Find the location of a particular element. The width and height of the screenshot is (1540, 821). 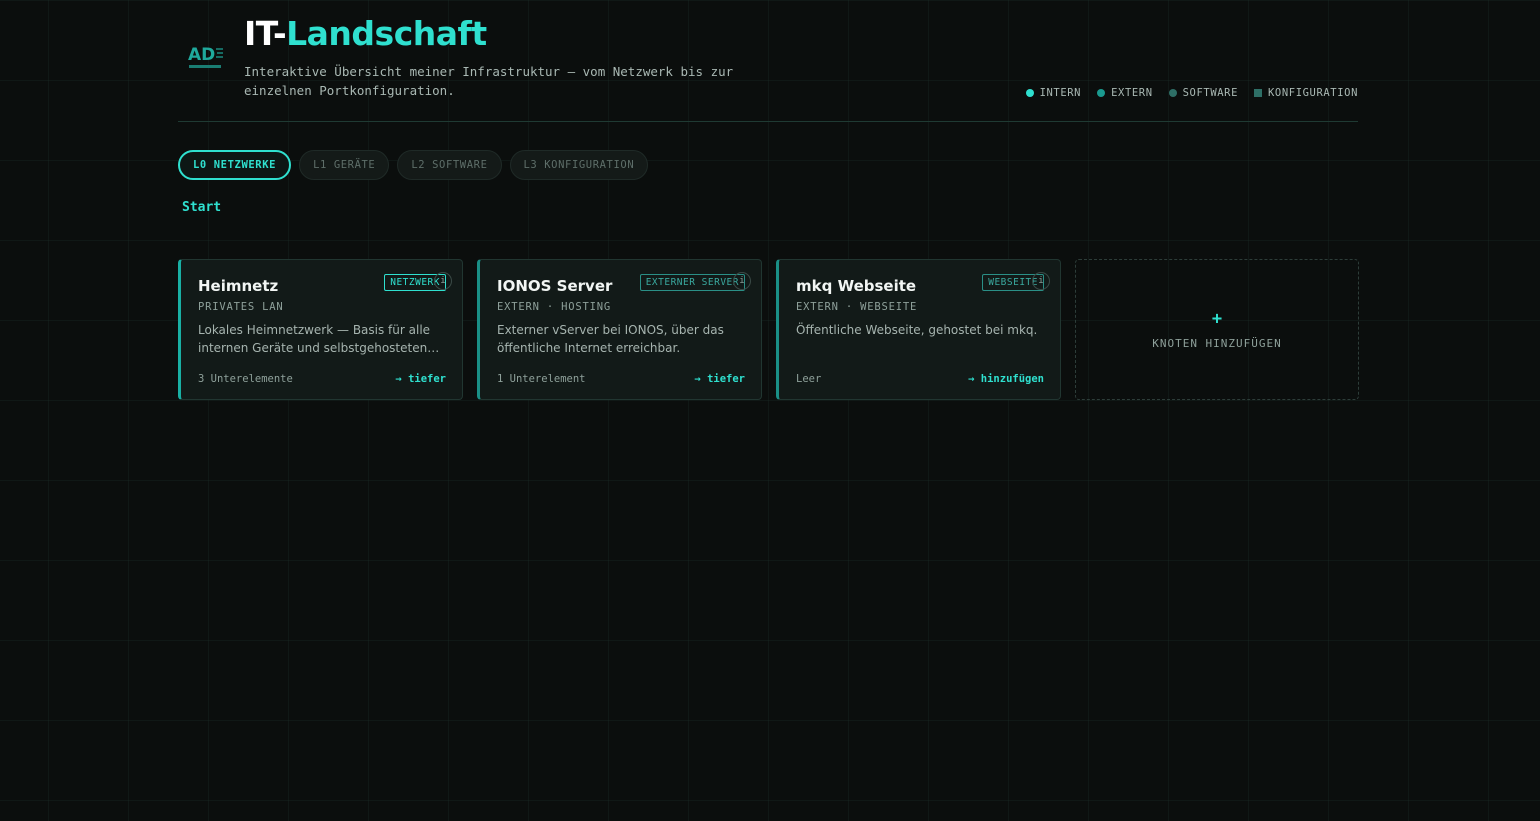

tab-l2-software: L2 SOFTWARE is located at coordinates (449, 165).